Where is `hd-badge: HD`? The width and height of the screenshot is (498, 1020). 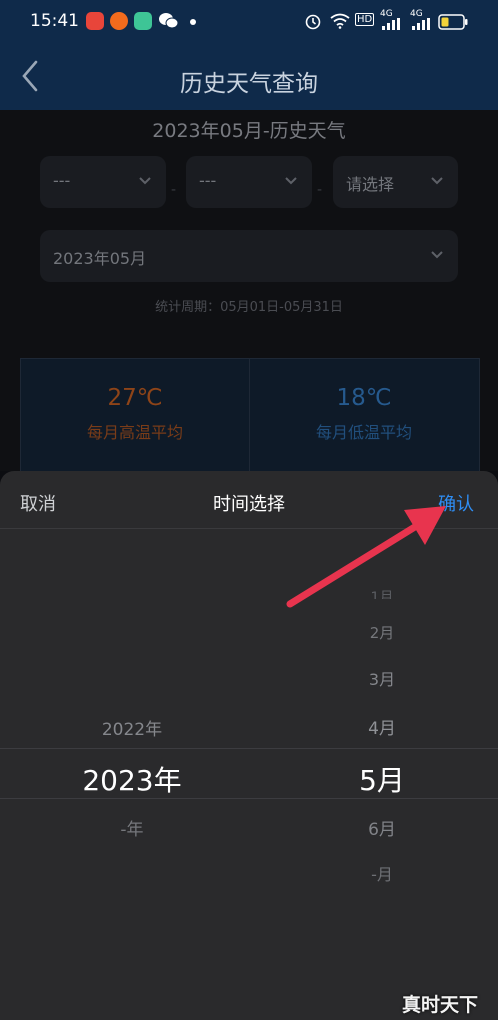
hd-badge: HD is located at coordinates (365, 19).